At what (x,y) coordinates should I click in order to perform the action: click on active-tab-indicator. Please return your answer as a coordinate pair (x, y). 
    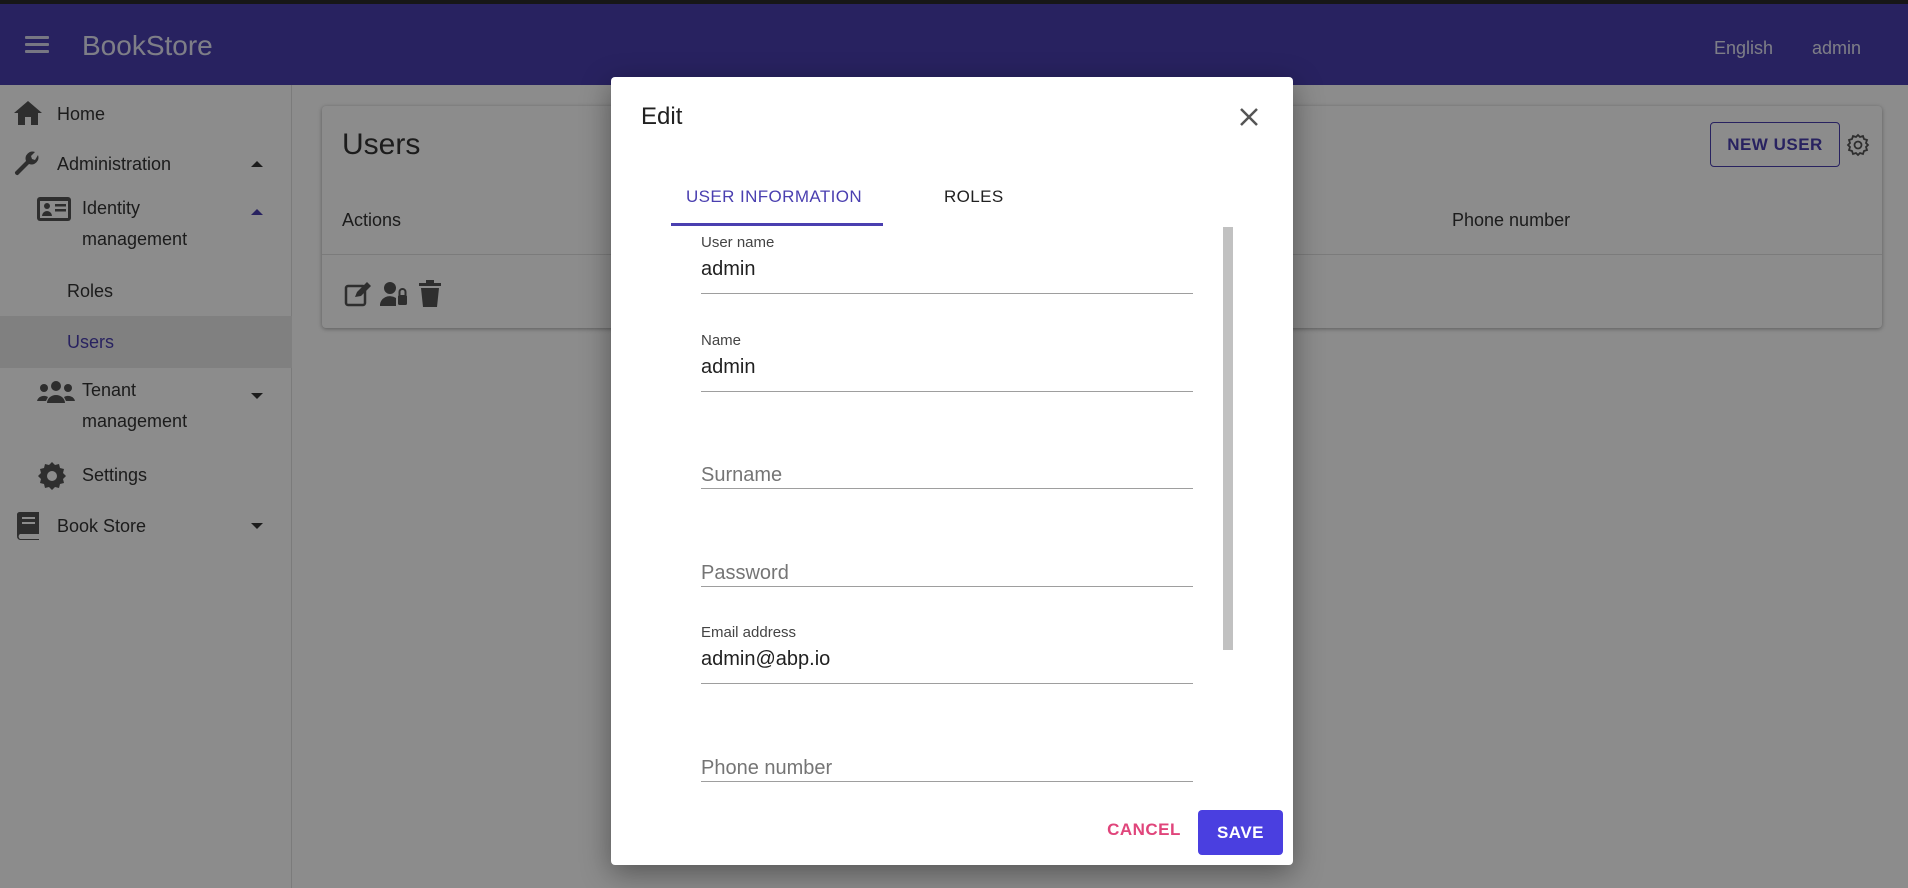
    Looking at the image, I should click on (777, 224).